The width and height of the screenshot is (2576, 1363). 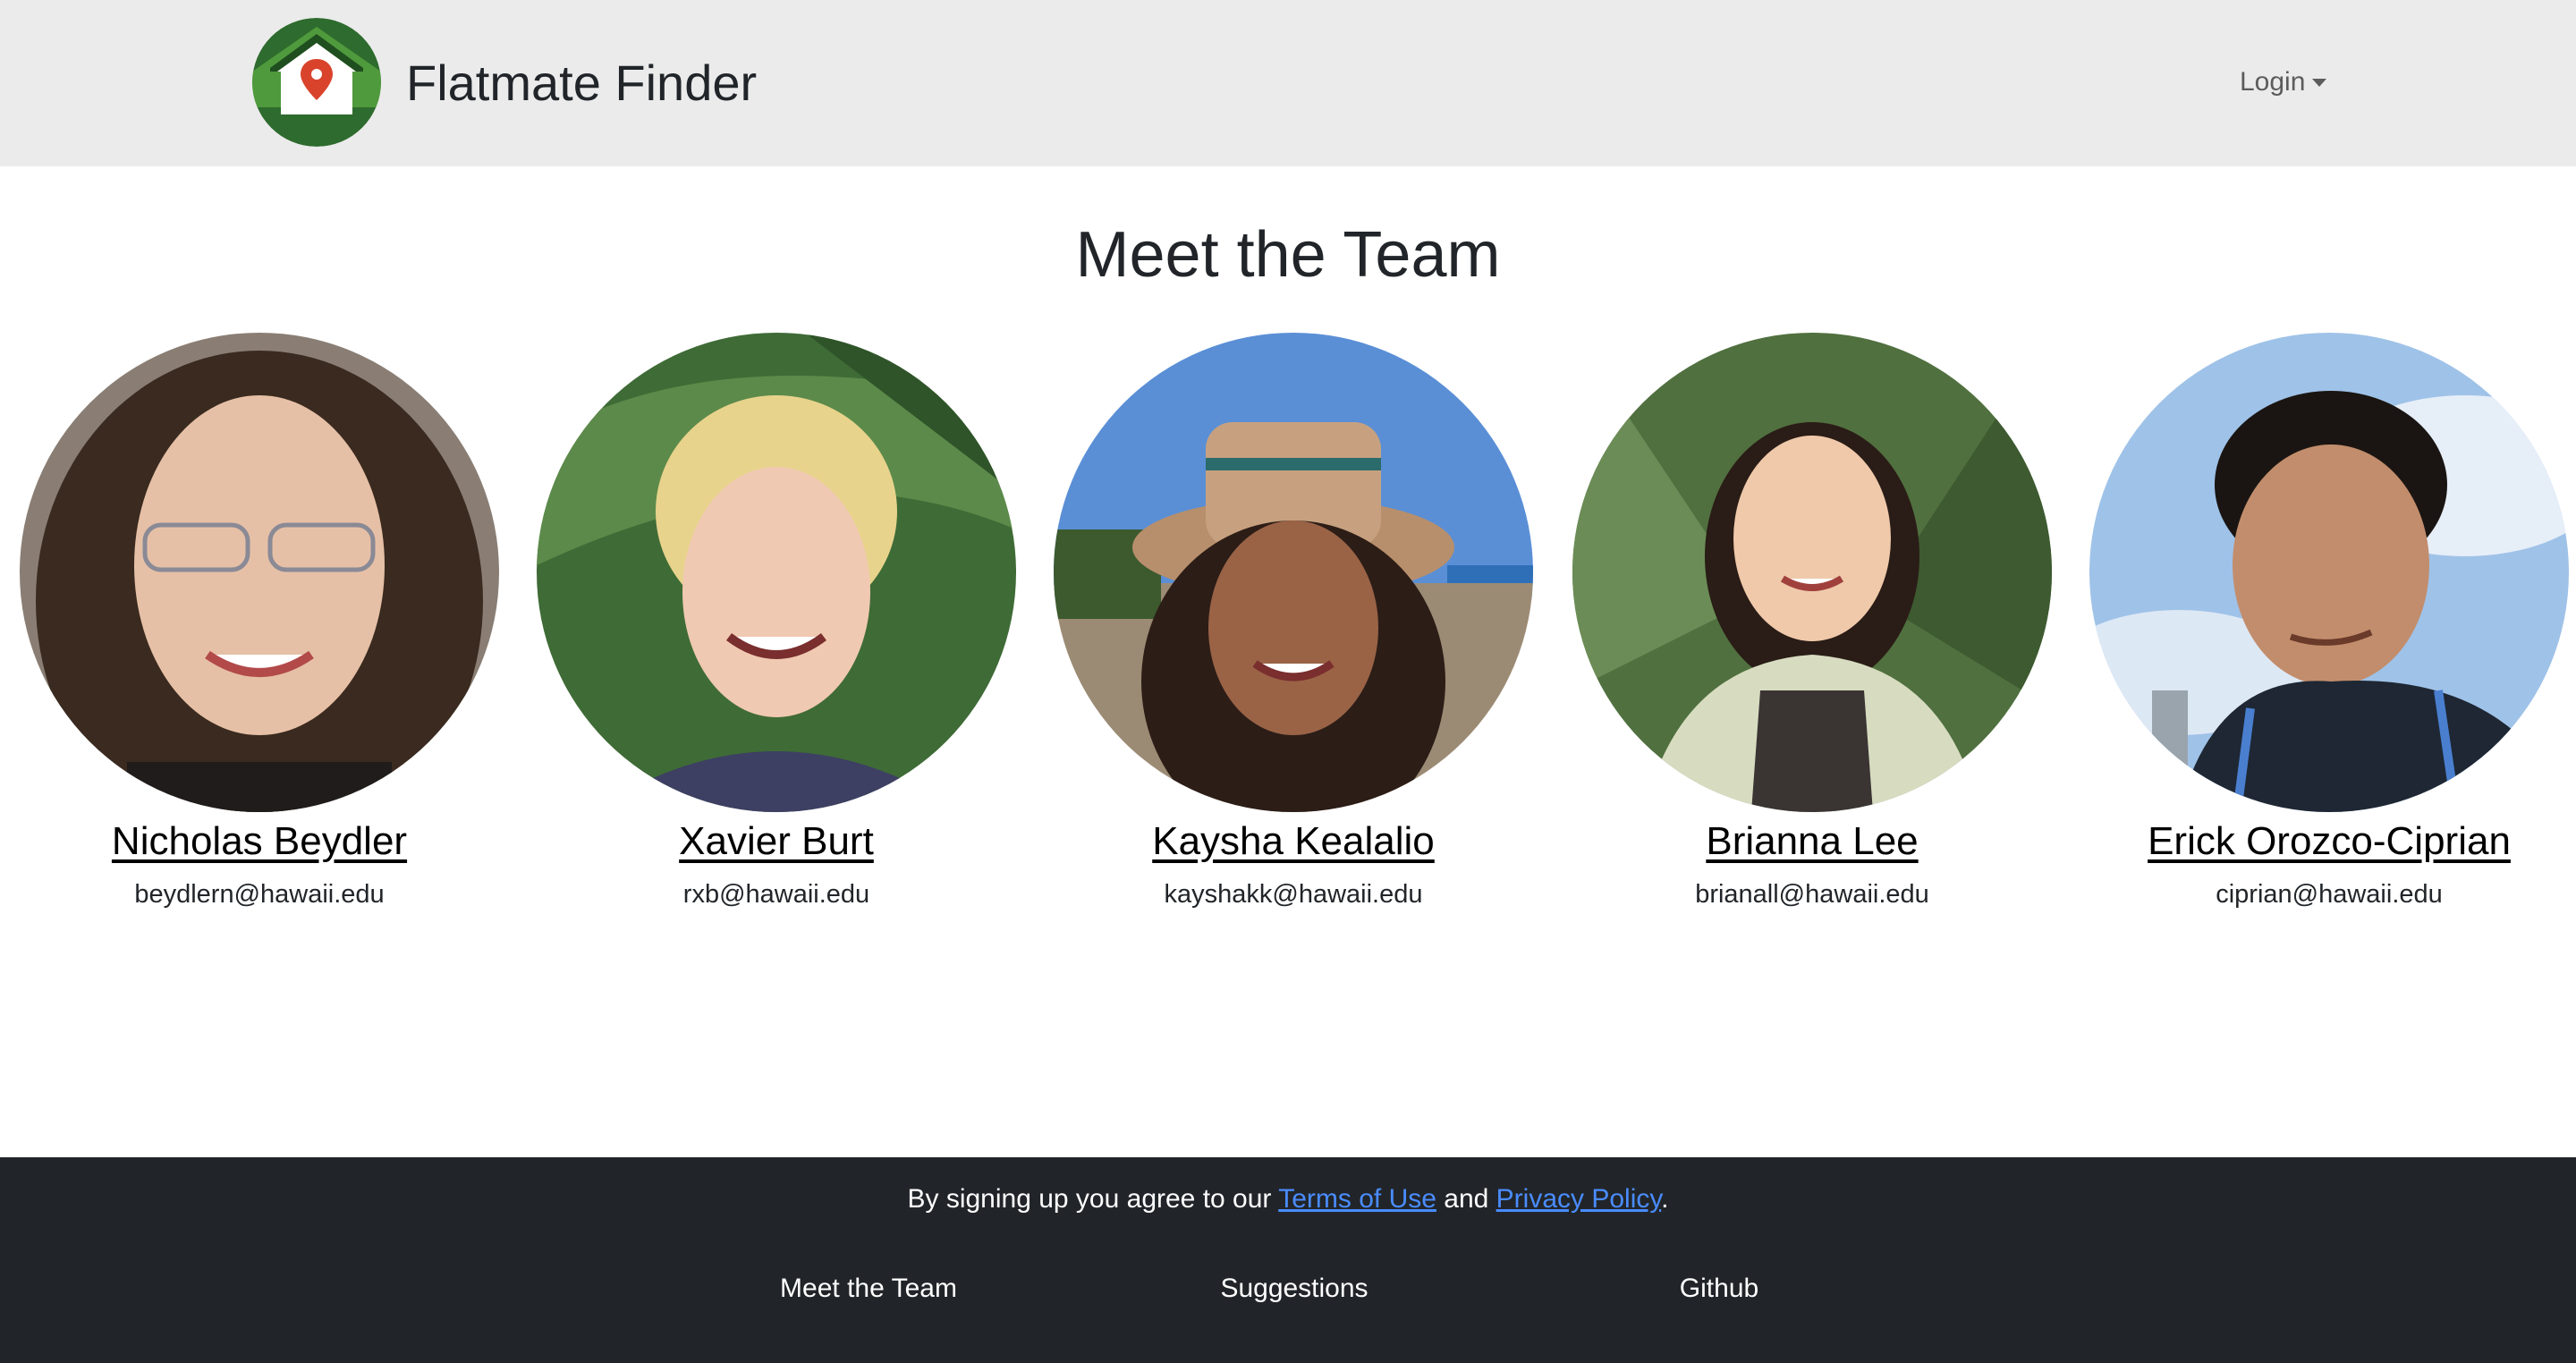 I want to click on caret-down-icon, so click(x=2319, y=83).